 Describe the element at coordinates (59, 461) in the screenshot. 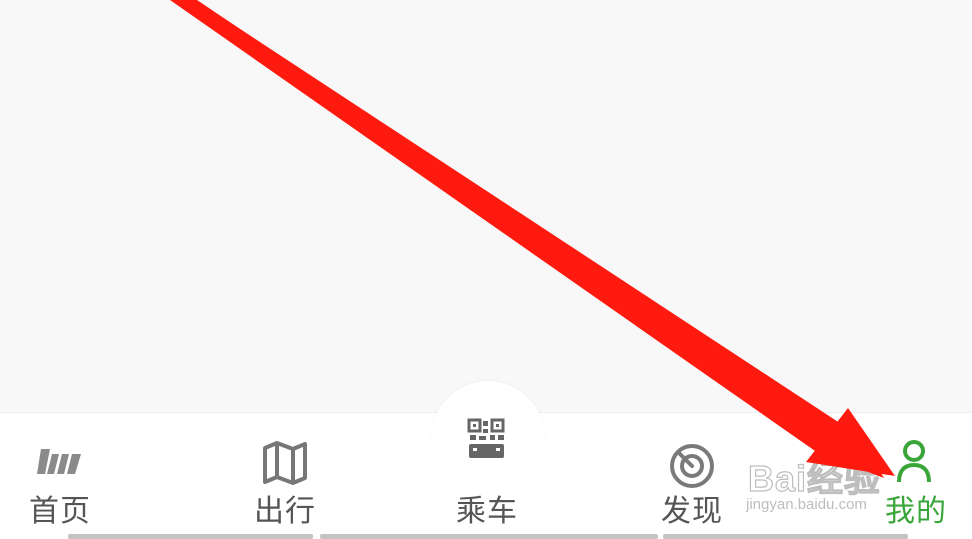

I see `home-logo-icon` at that location.